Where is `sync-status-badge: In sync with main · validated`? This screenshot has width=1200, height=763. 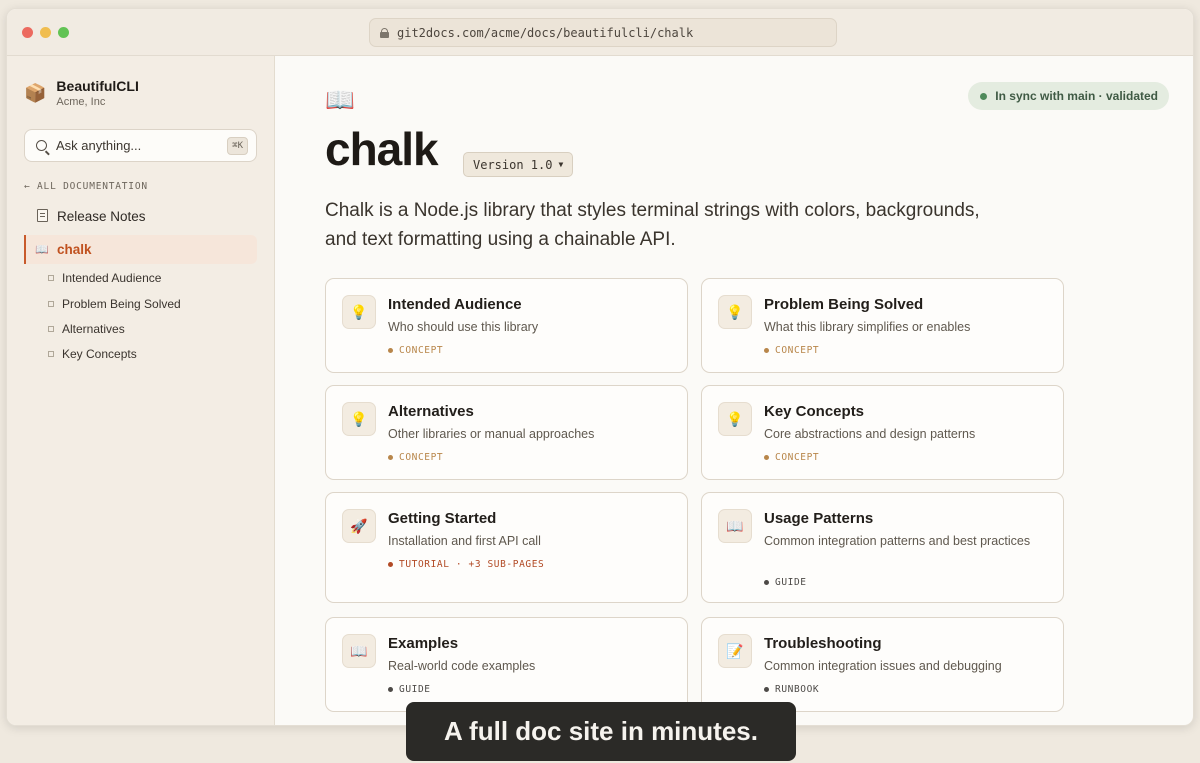
sync-status-badge: In sync with main · validated is located at coordinates (1068, 96).